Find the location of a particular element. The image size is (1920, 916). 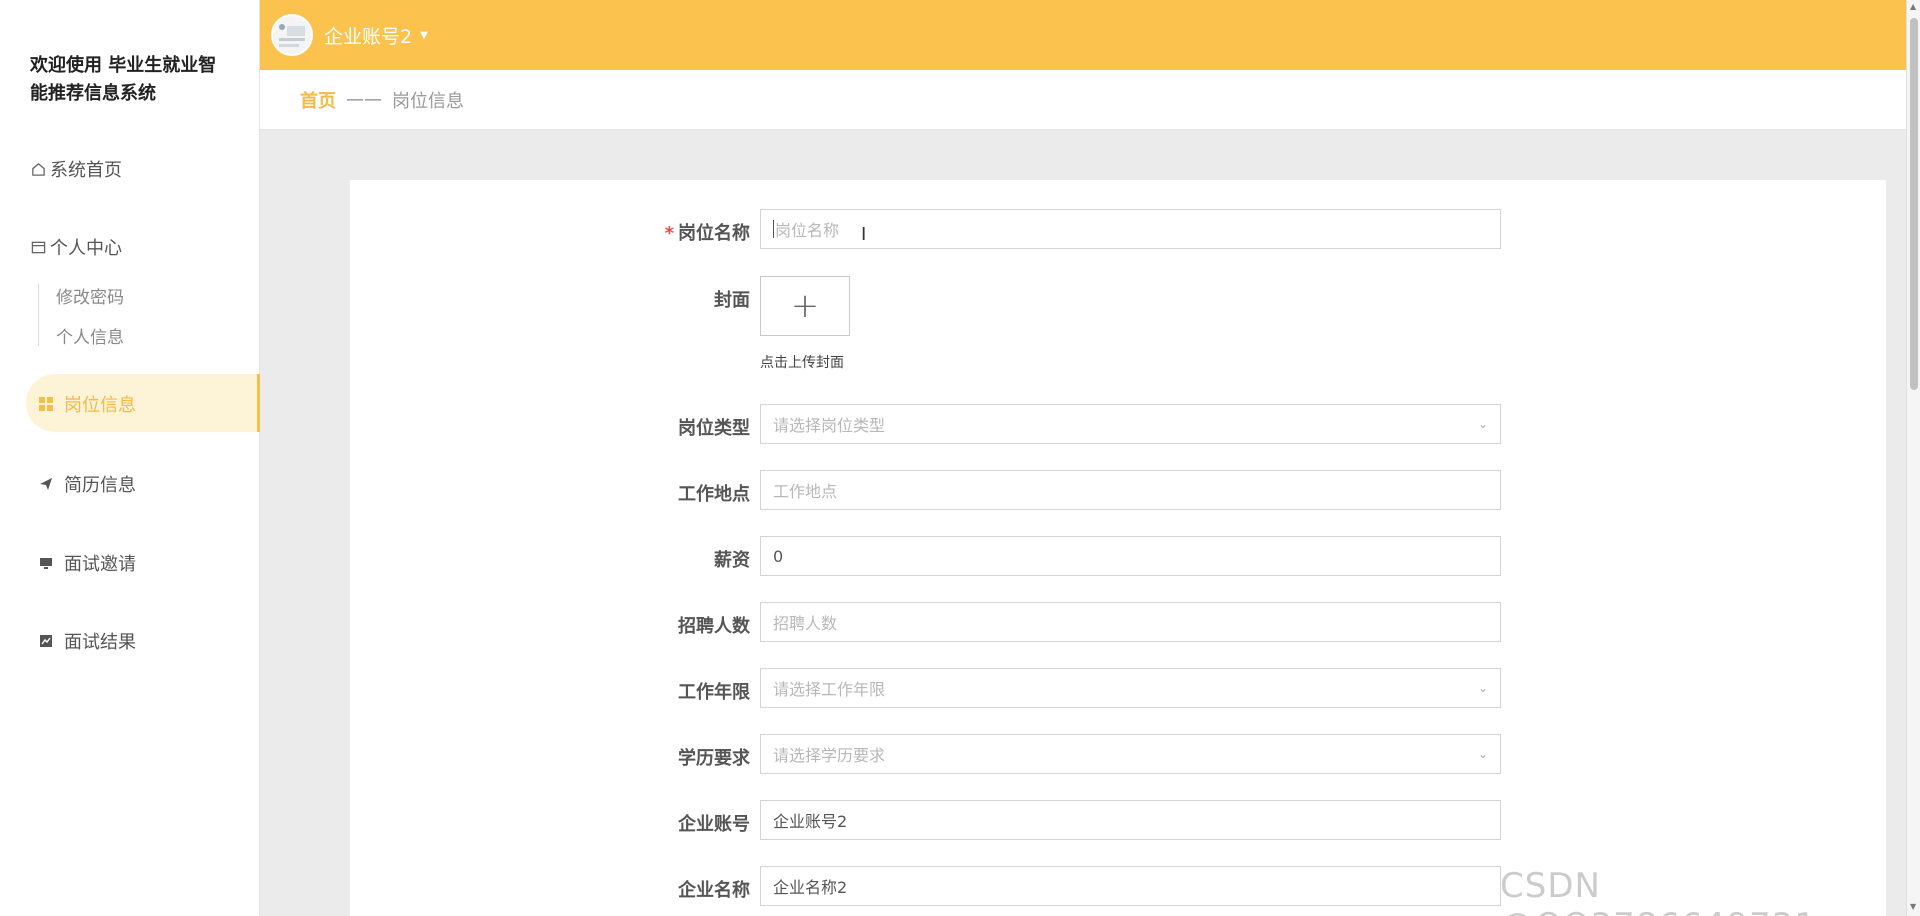

upload-tip: 点击上传封面 is located at coordinates (802, 363).